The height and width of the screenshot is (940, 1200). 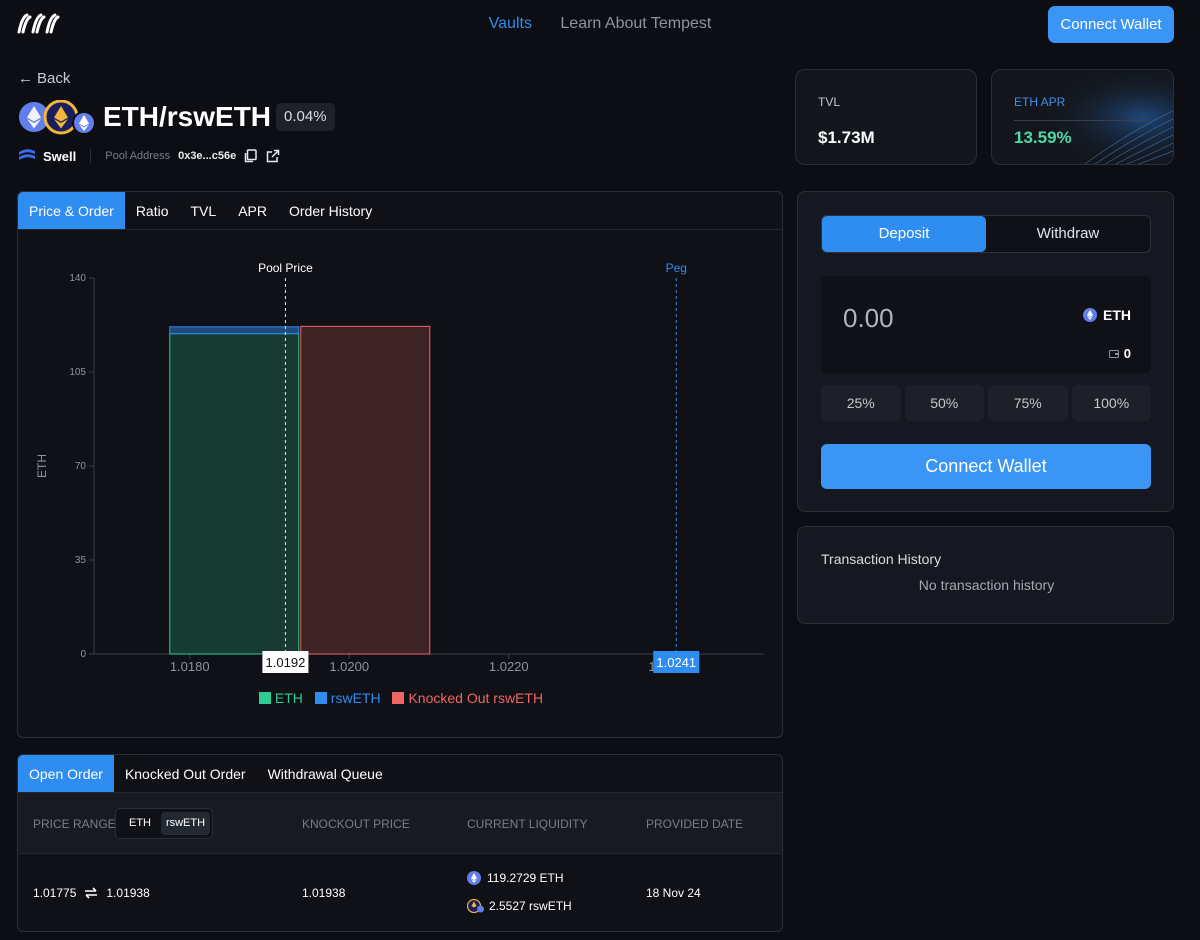 I want to click on copy-icon, so click(x=251, y=156).